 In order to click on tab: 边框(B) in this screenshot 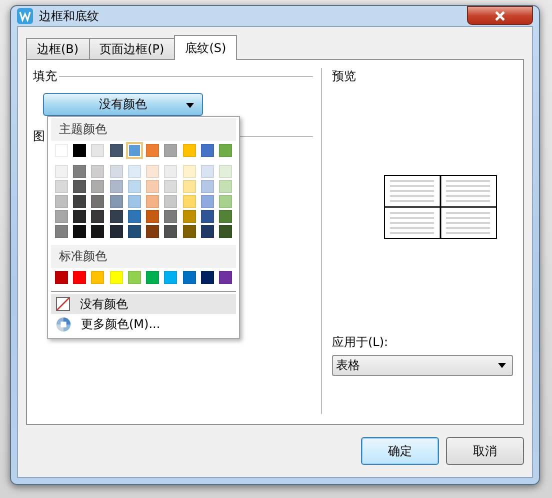, I will do `click(58, 48)`.